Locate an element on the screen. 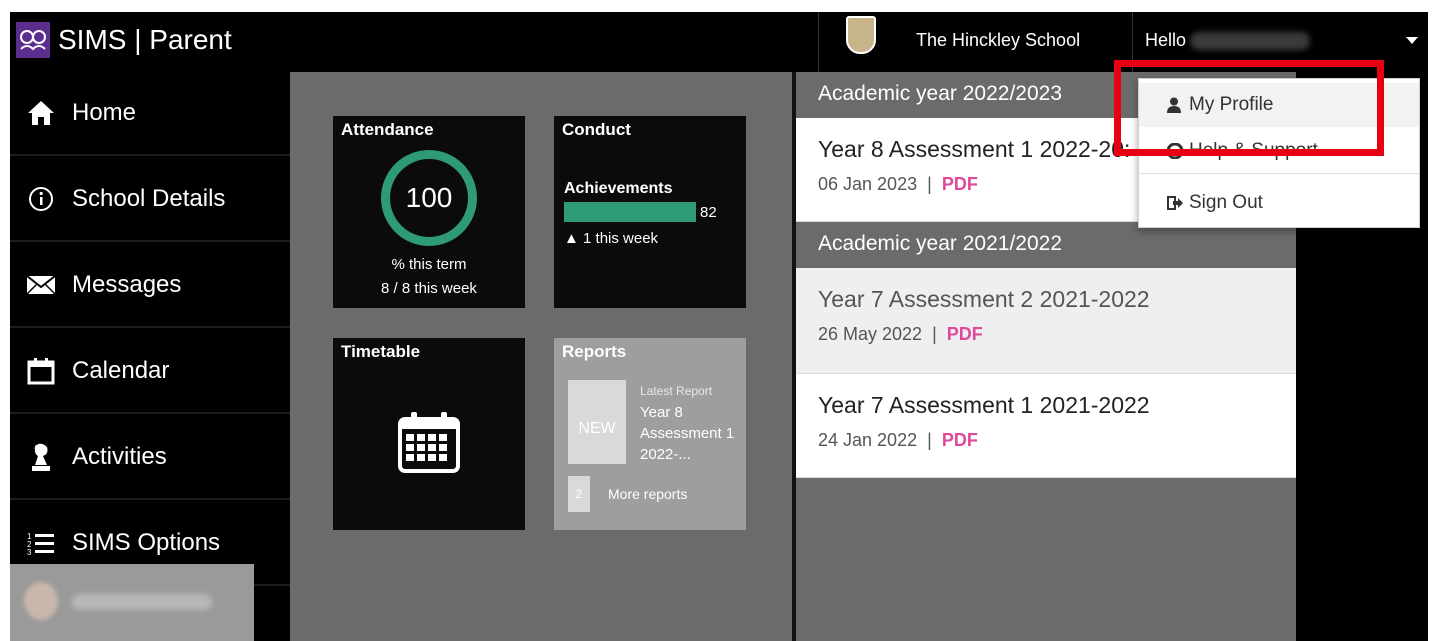 This screenshot has width=1432, height=641. sidebar-item-home: Home is located at coordinates (150, 114).